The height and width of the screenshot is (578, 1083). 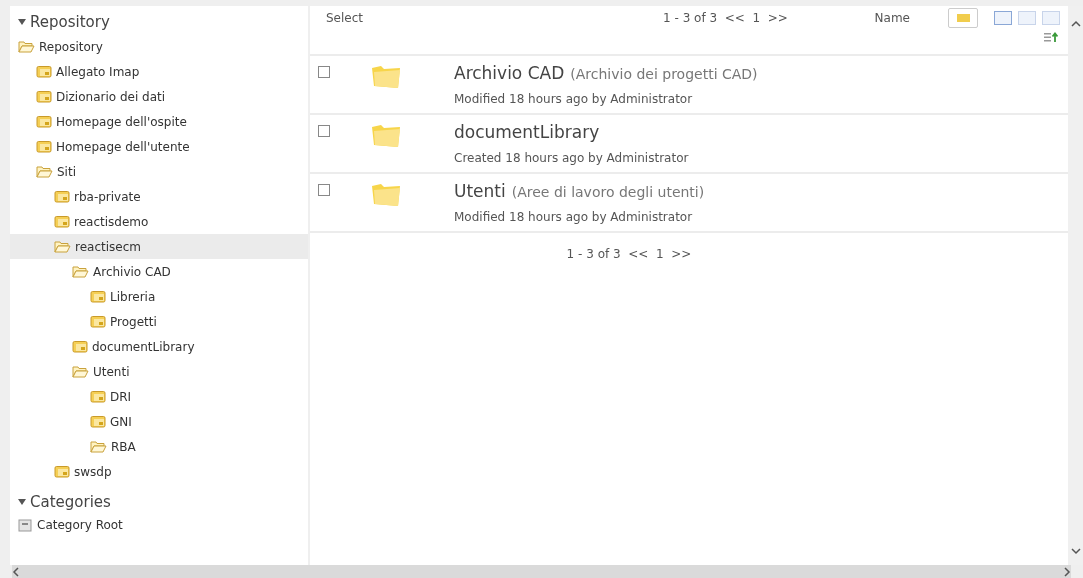 I want to click on horizontal-scrollbar, so click(x=541, y=571).